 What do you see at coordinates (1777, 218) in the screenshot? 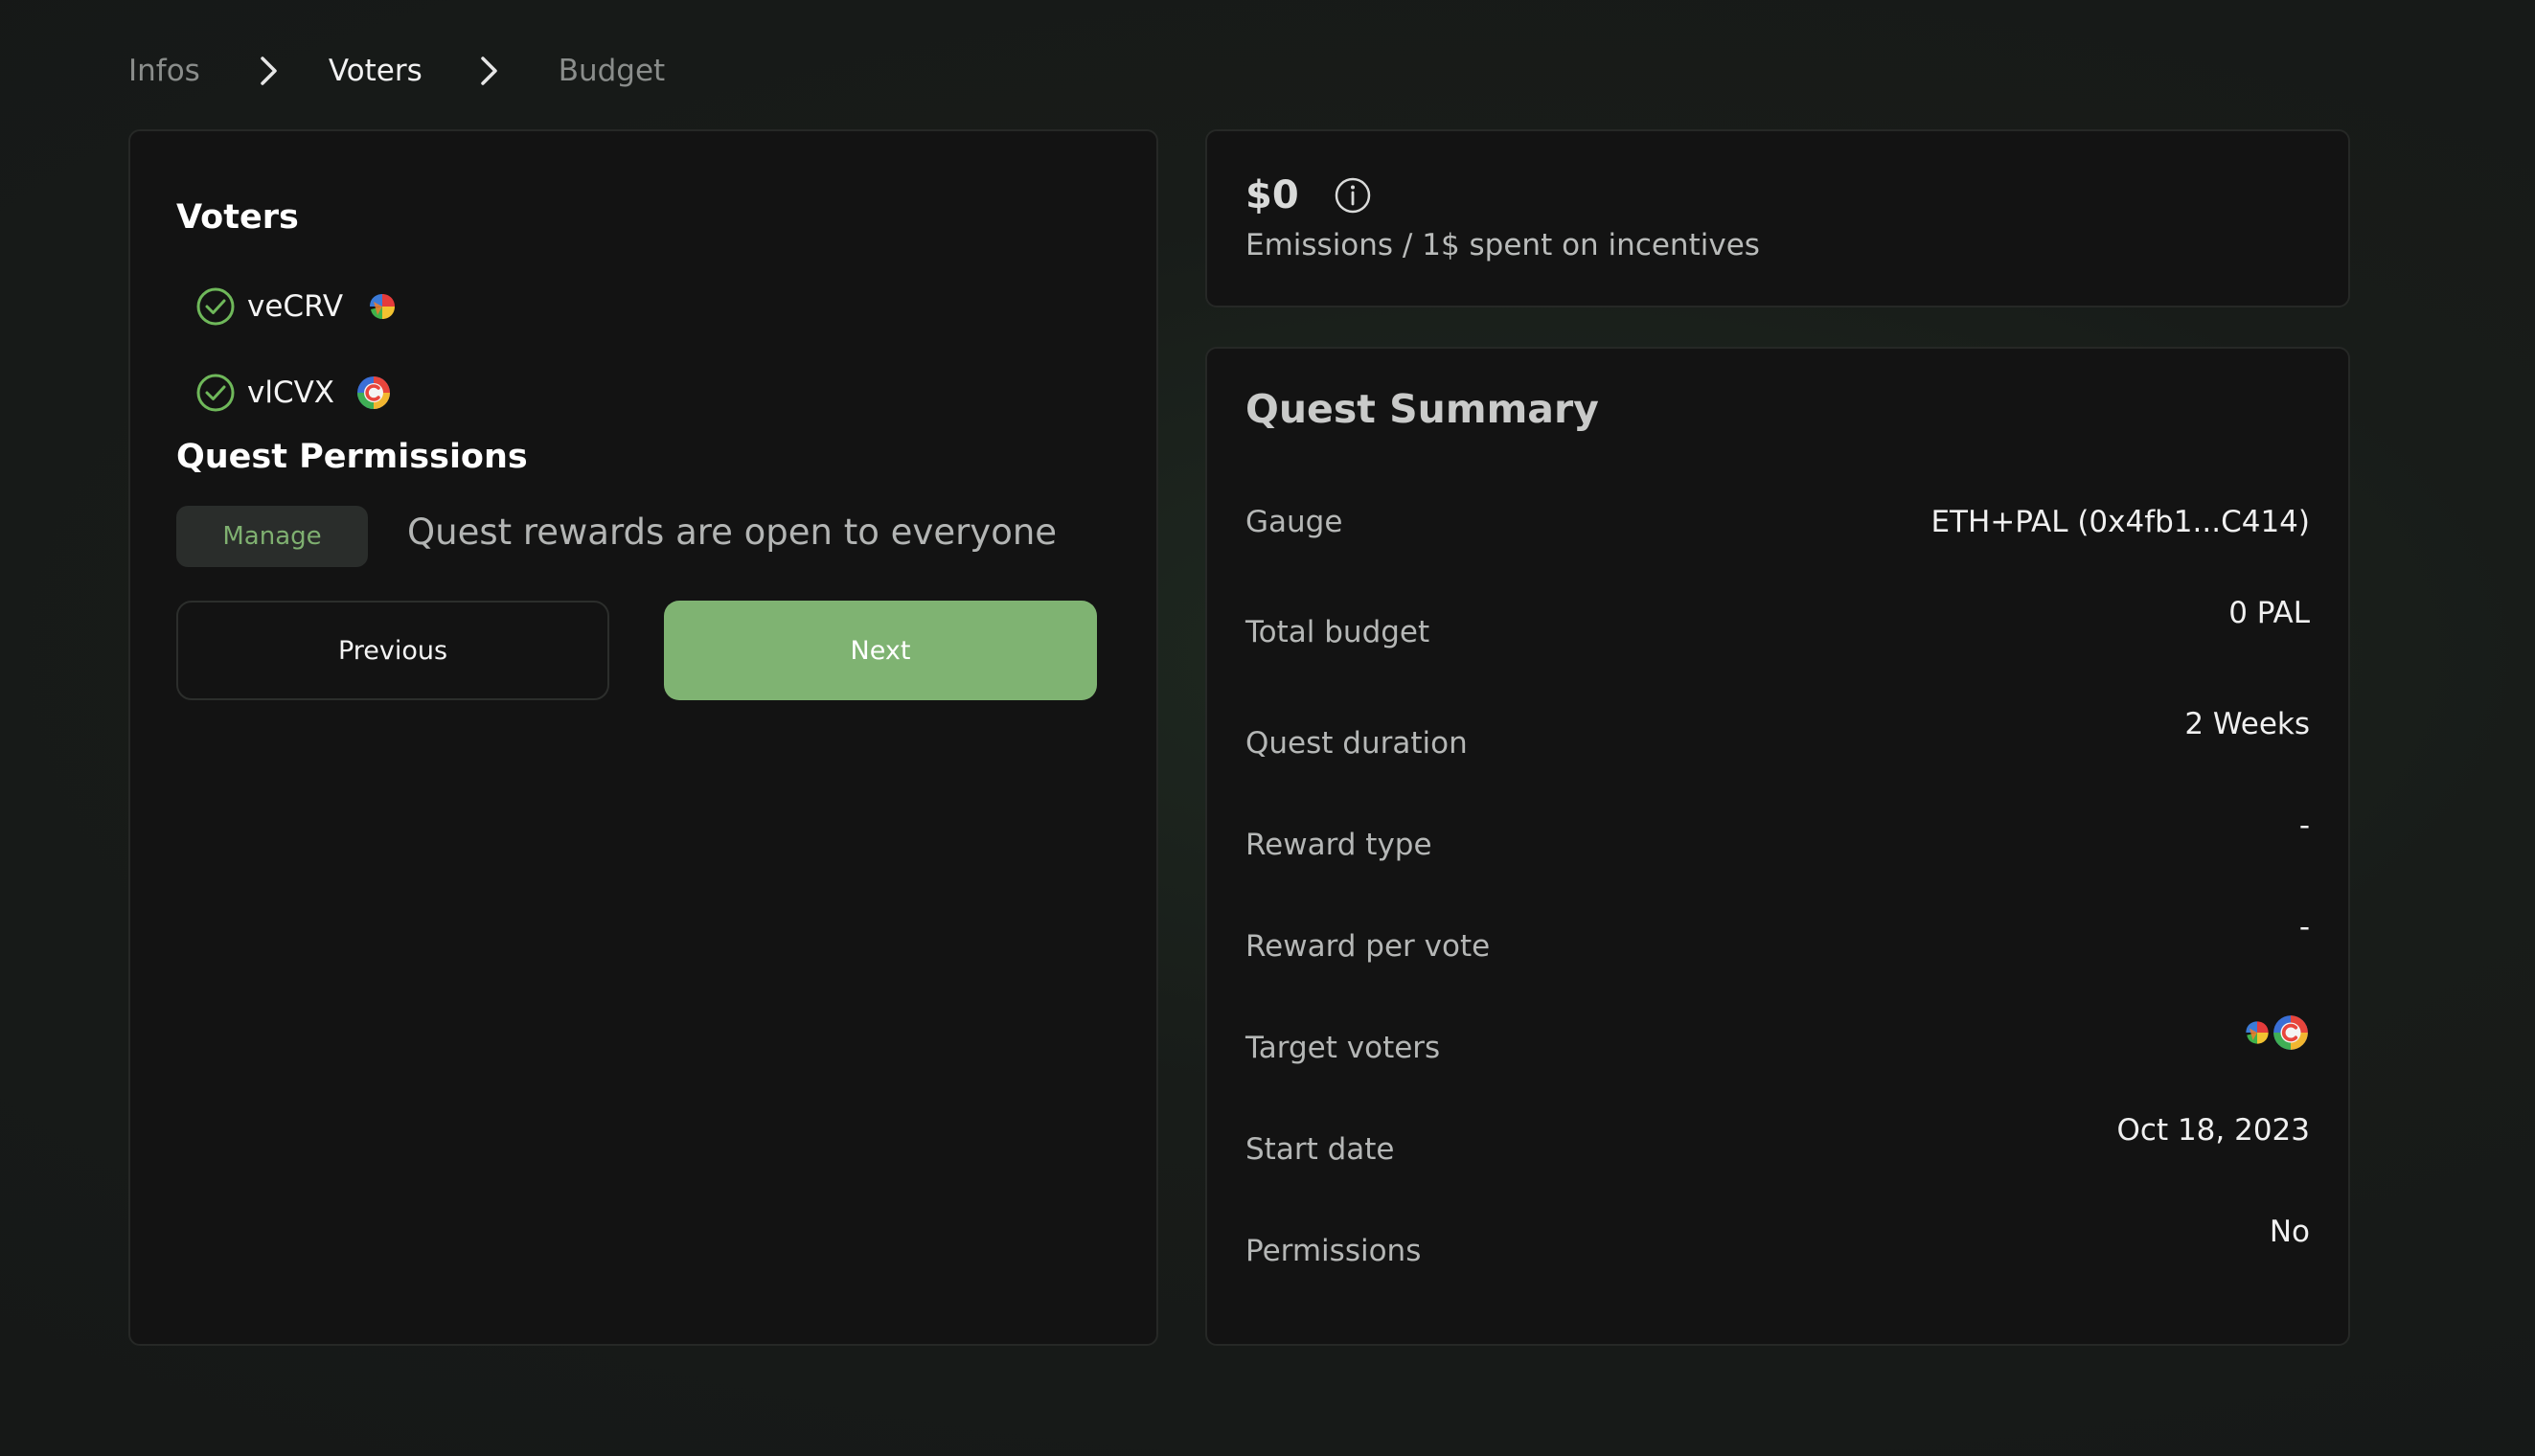
I see `emissions-card: $0 Emissions / 1$ spent on incentives` at bounding box center [1777, 218].